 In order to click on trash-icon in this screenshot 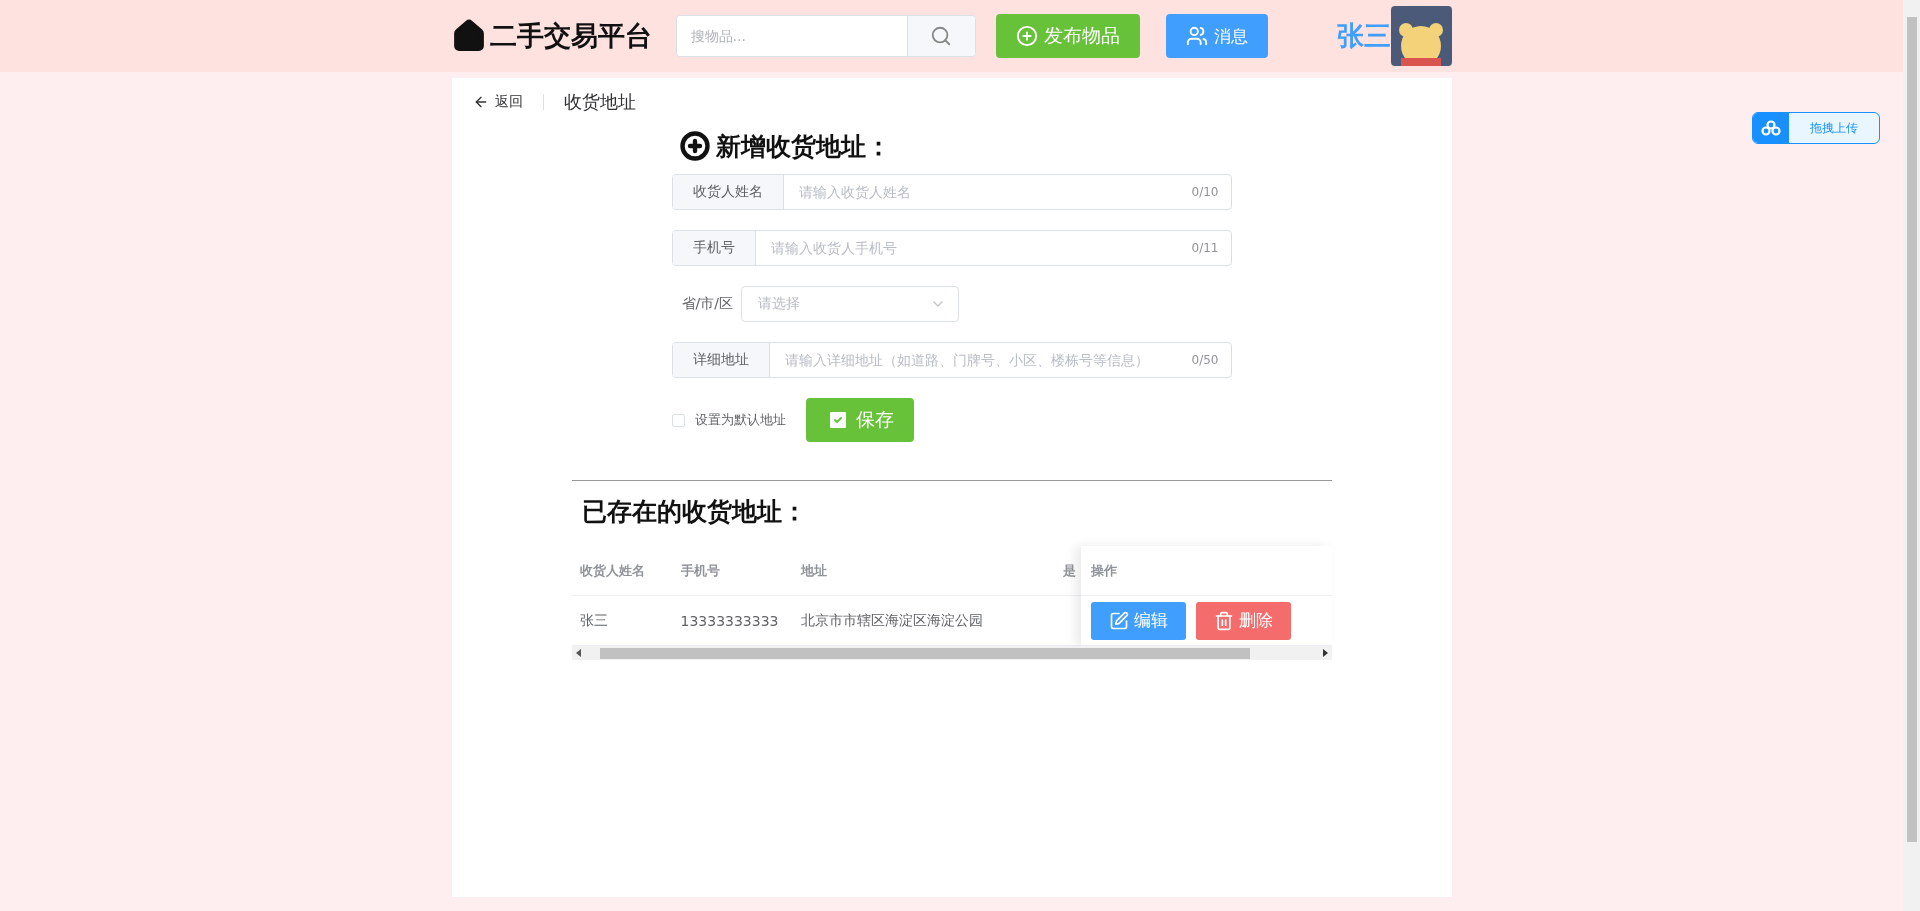, I will do `click(1223, 620)`.